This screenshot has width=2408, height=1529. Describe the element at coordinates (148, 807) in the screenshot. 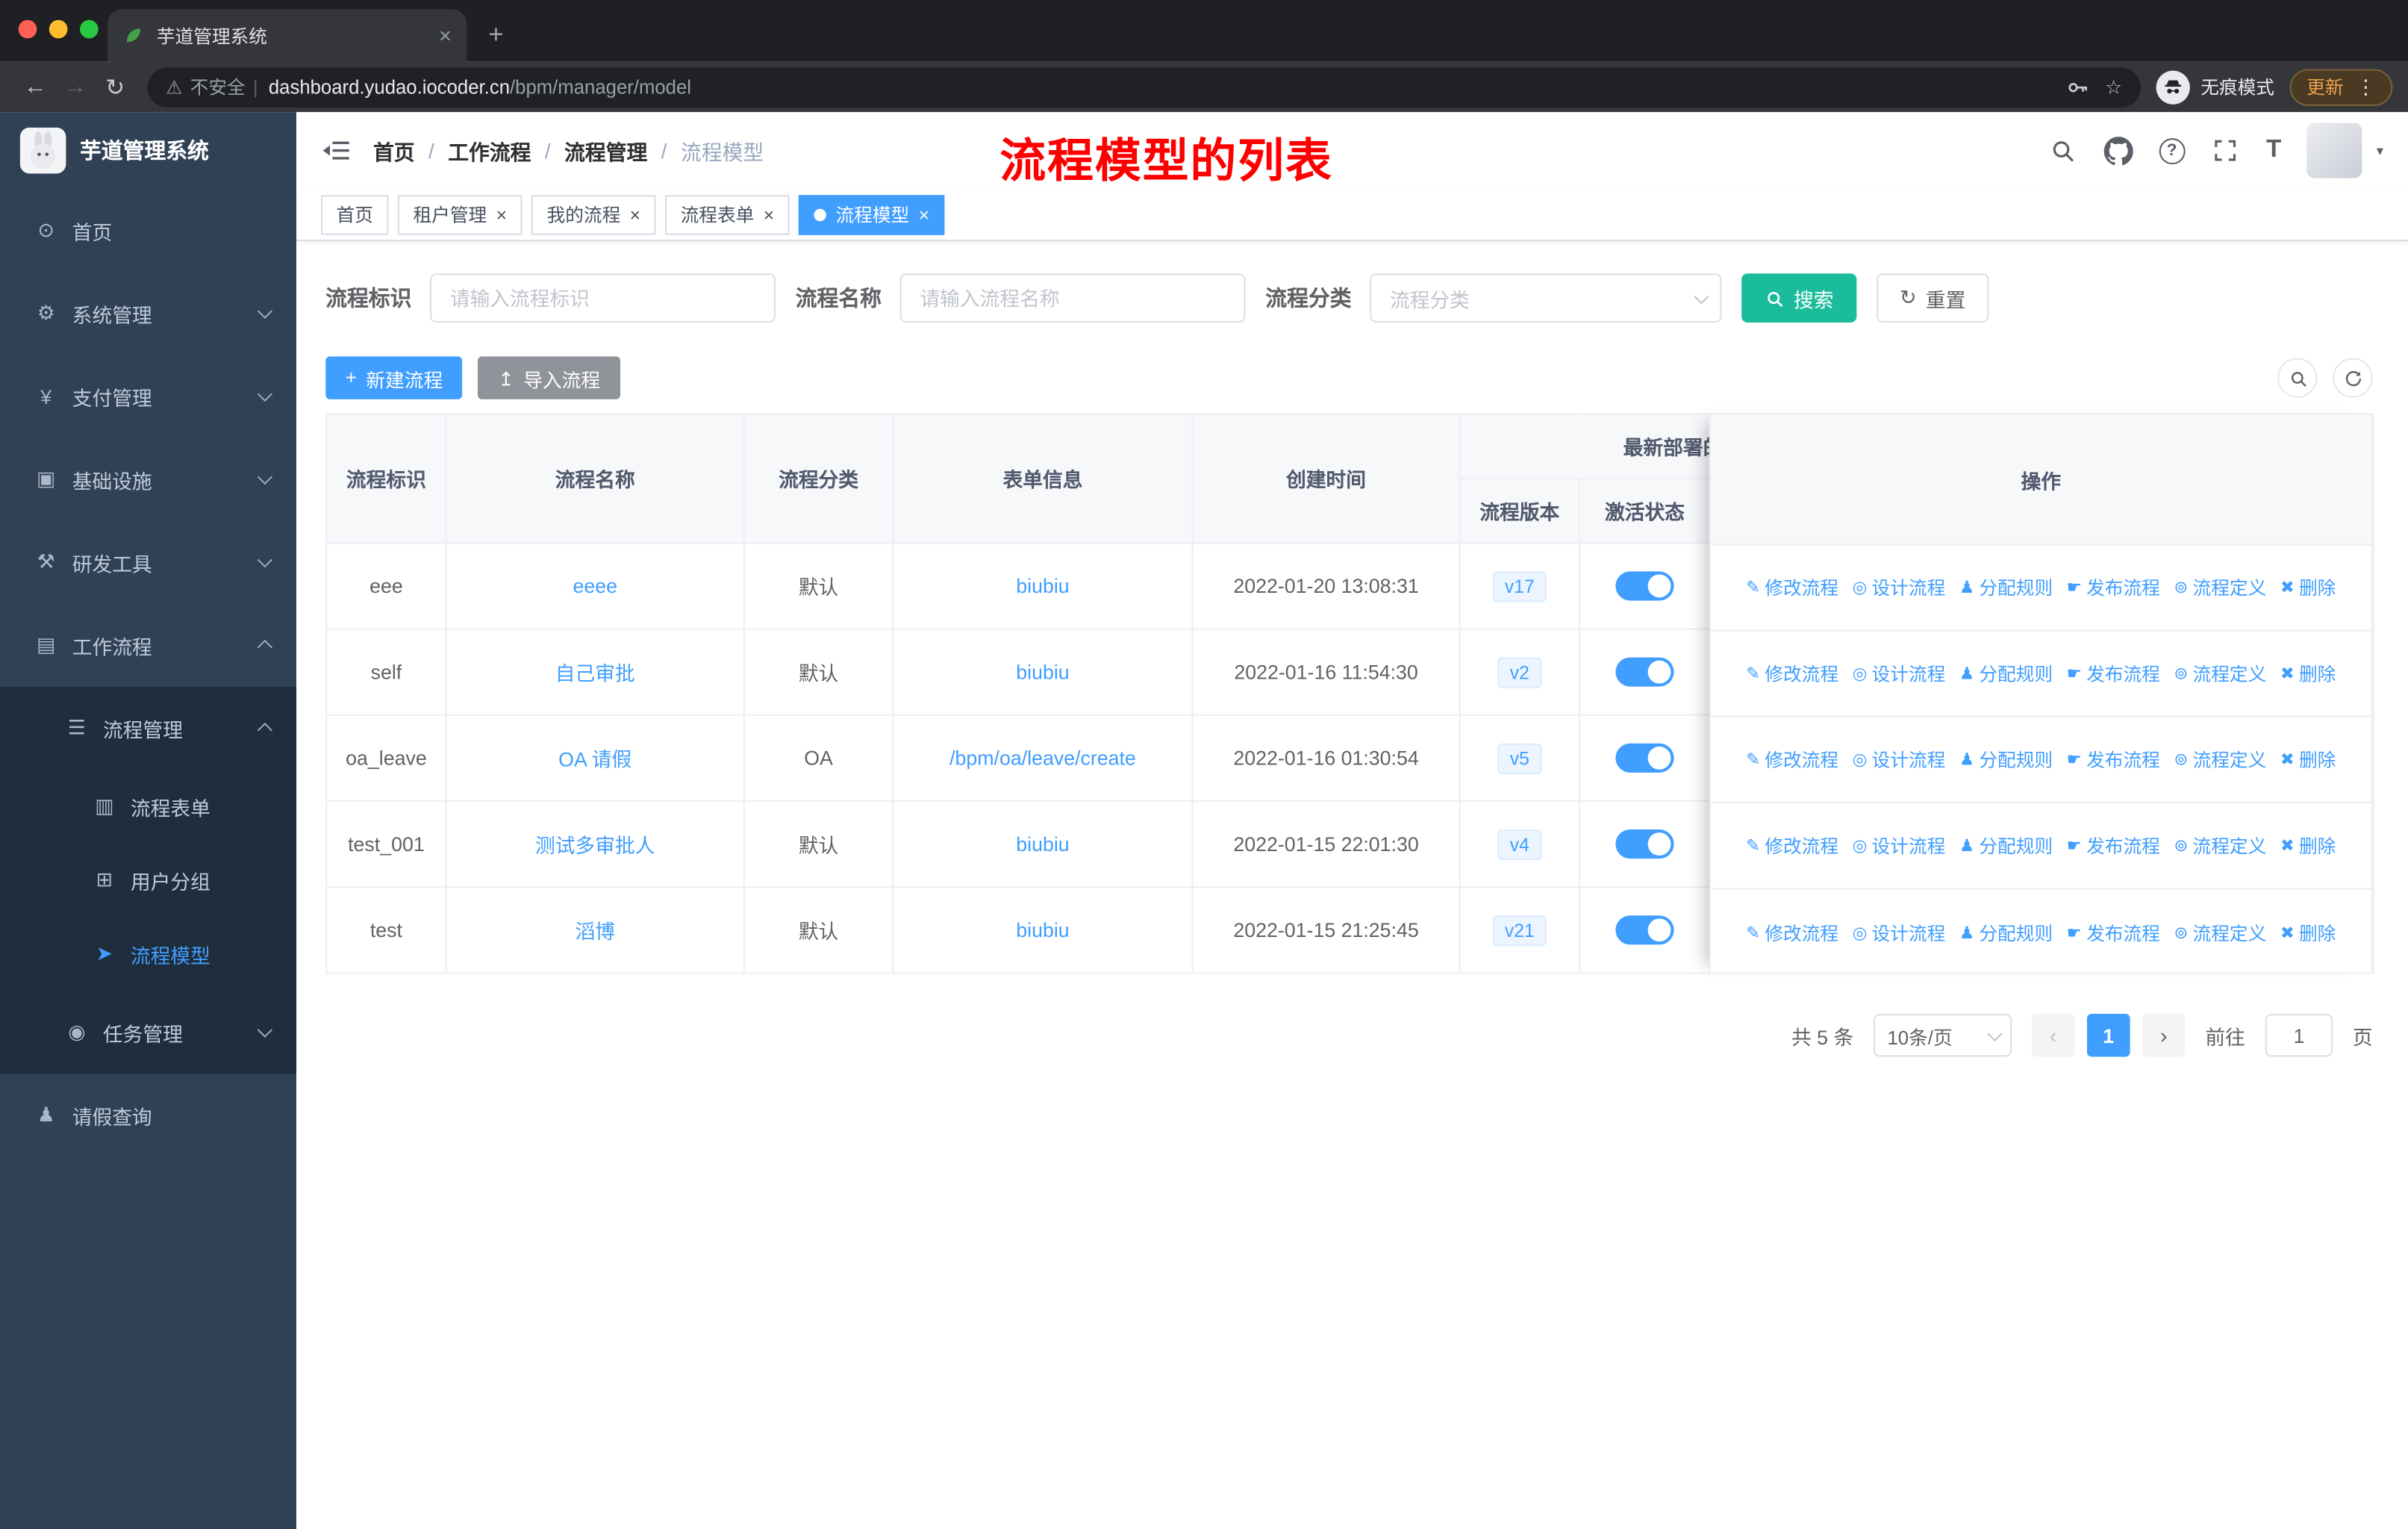

I see `sidebar-item-process-form: ▥ 流程表单` at that location.